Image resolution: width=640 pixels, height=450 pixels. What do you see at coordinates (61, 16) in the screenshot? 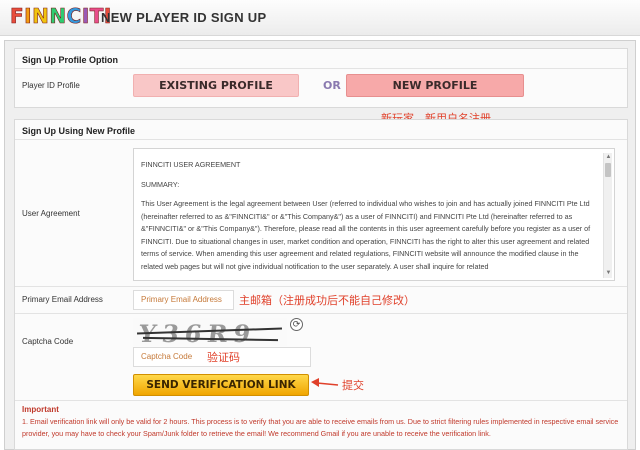
I see `finnciti-logo: FINNCITI` at bounding box center [61, 16].